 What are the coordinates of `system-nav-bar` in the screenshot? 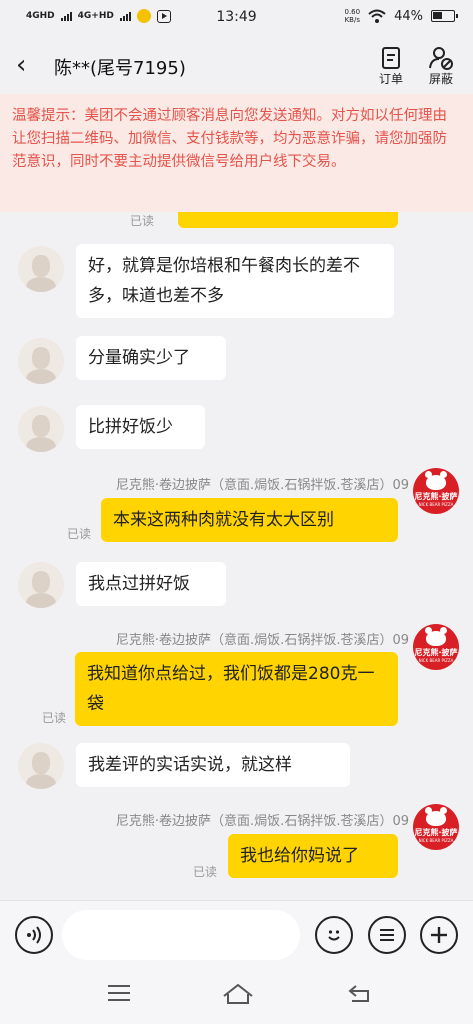 It's located at (236, 996).